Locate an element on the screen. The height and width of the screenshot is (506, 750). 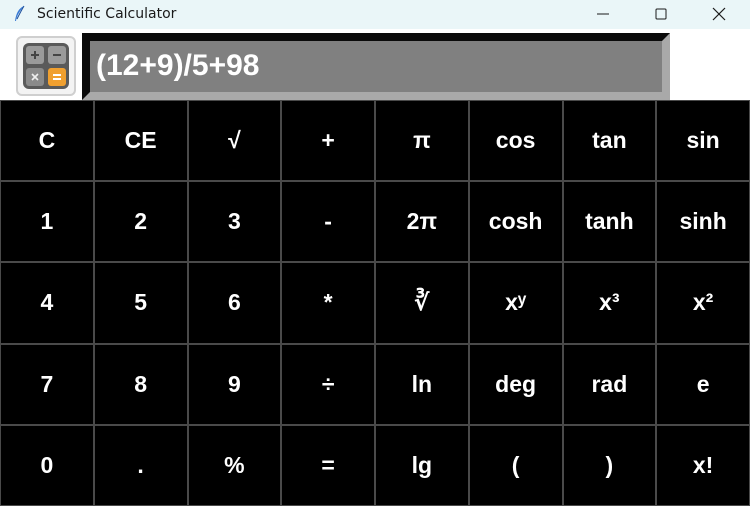
minimize-button is located at coordinates (603, 14).